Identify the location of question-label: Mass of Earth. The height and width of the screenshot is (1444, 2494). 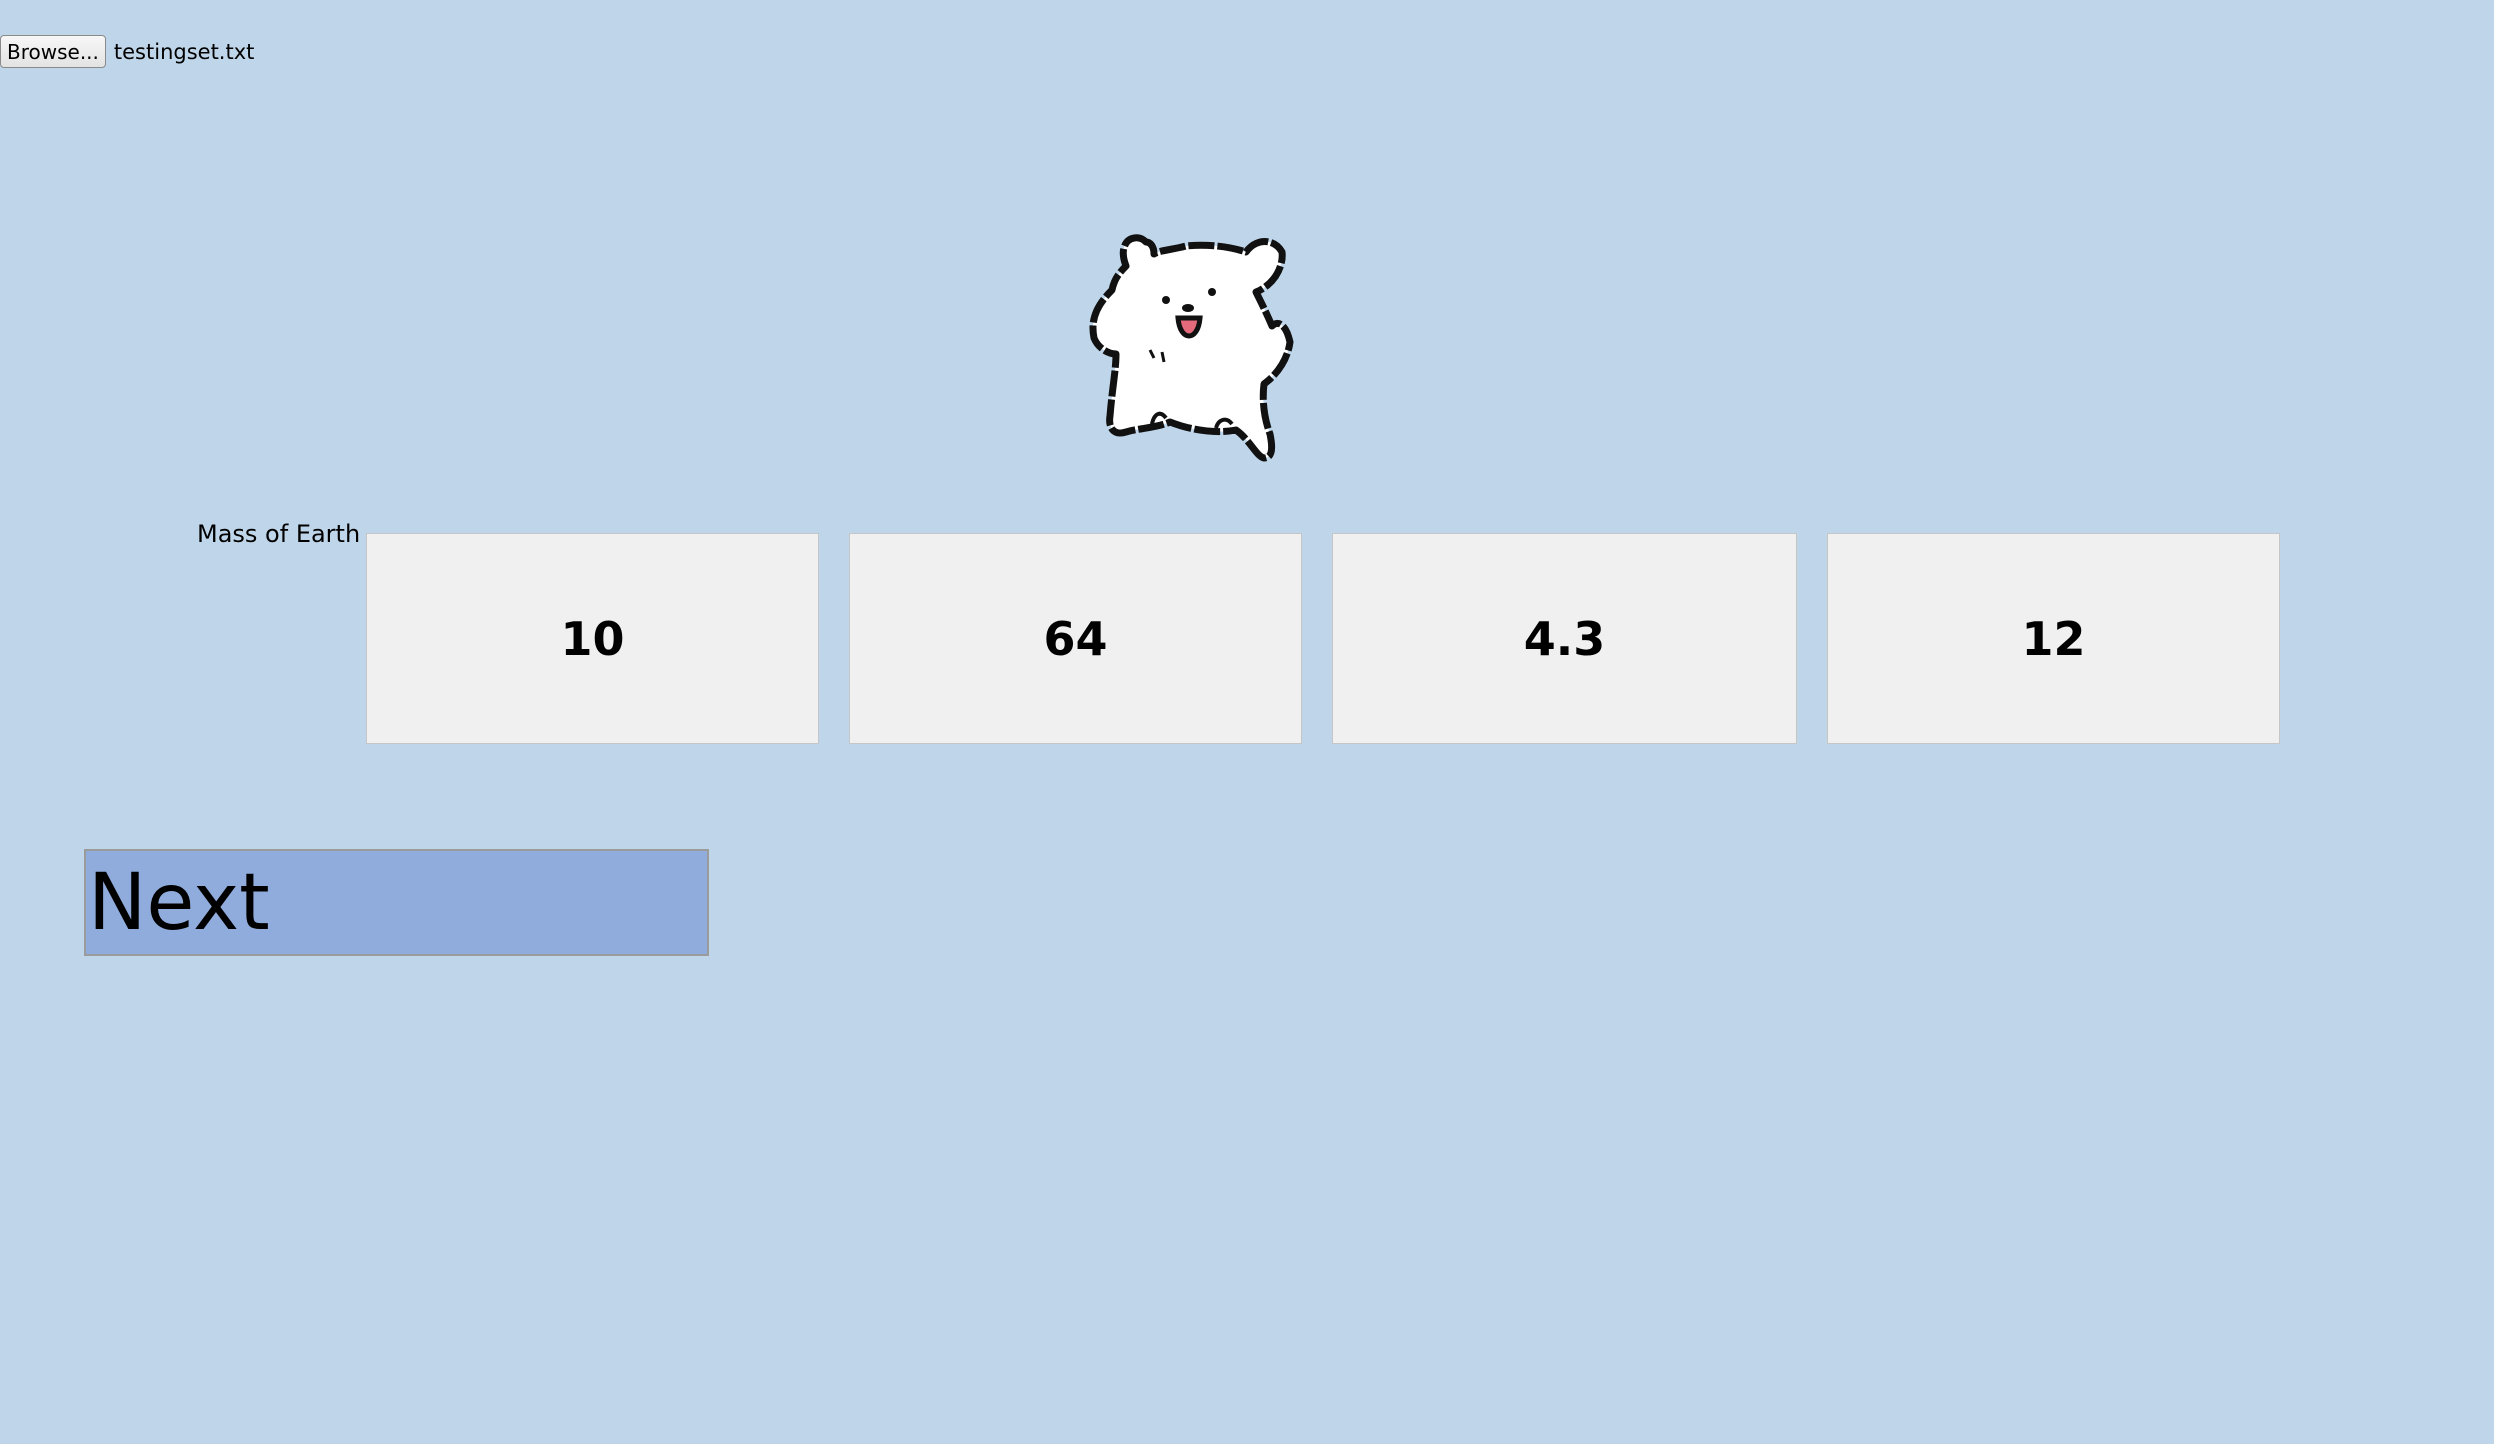
(279, 534).